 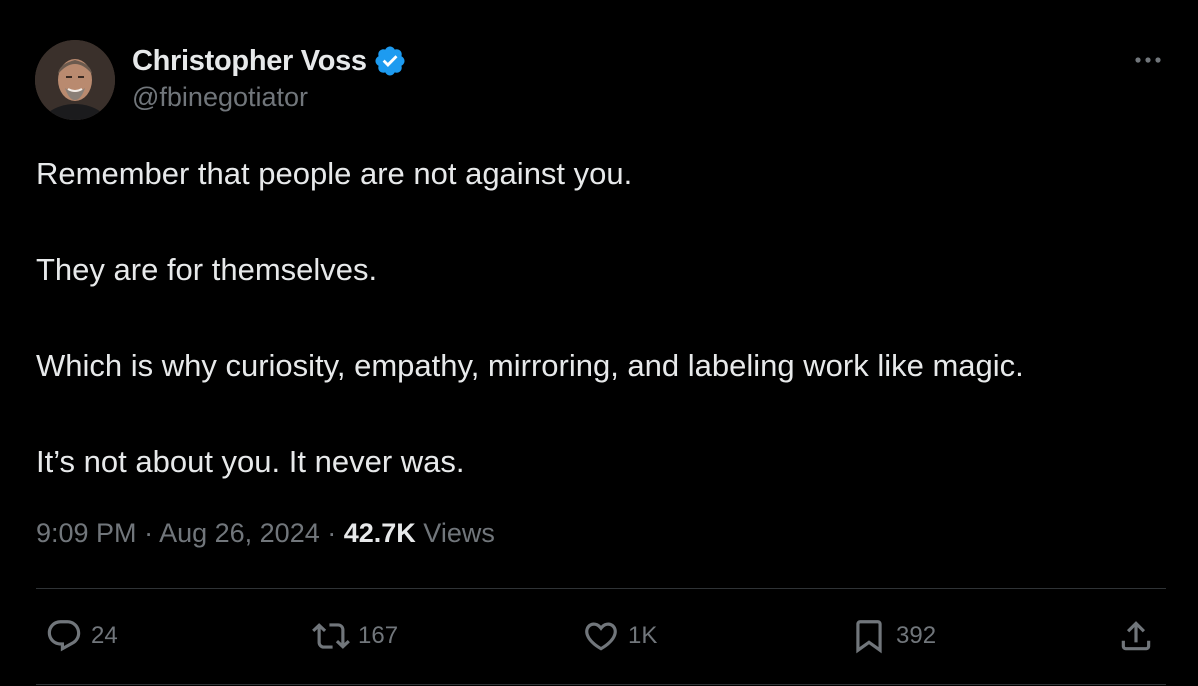 I want to click on author-block: Christopher Voss @fbinegotiator, so click(x=269, y=77).